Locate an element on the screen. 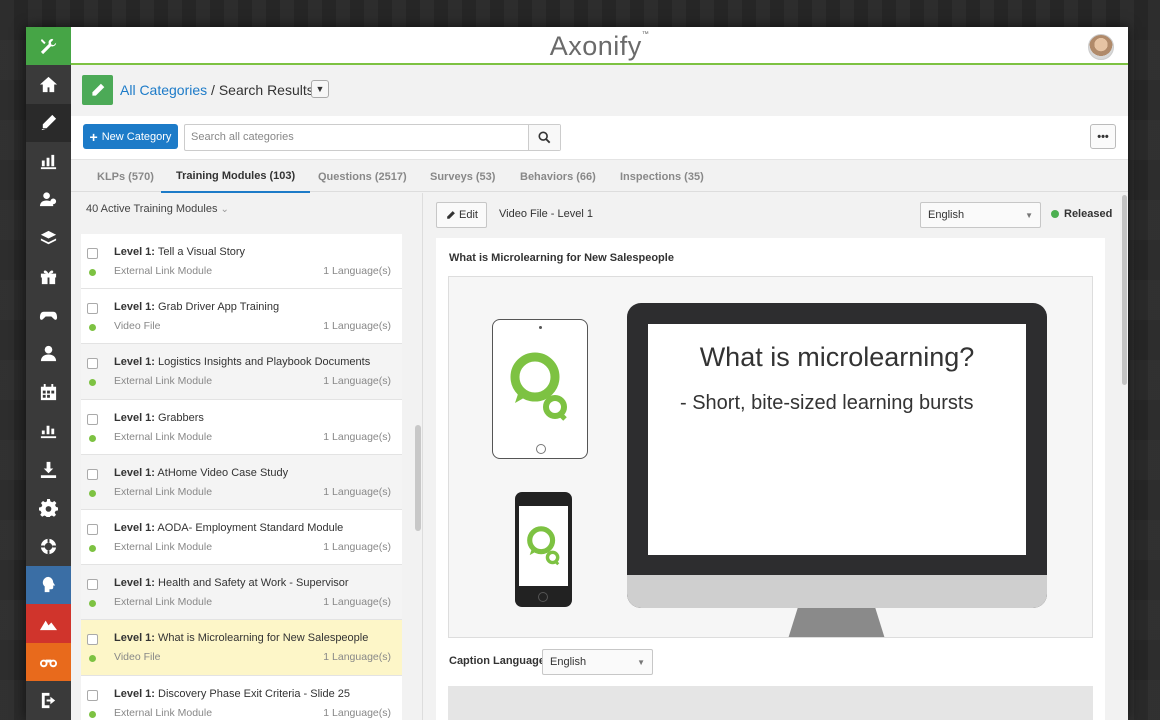 This screenshot has height=720, width=1160. file-title: Video File - Level 1 is located at coordinates (546, 214).